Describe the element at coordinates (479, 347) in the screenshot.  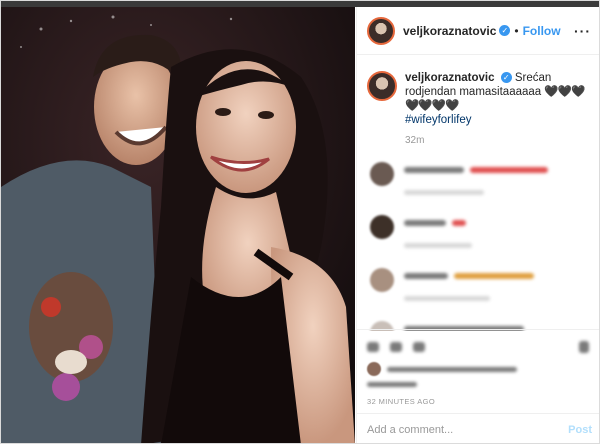
I see `action-icons-row` at that location.